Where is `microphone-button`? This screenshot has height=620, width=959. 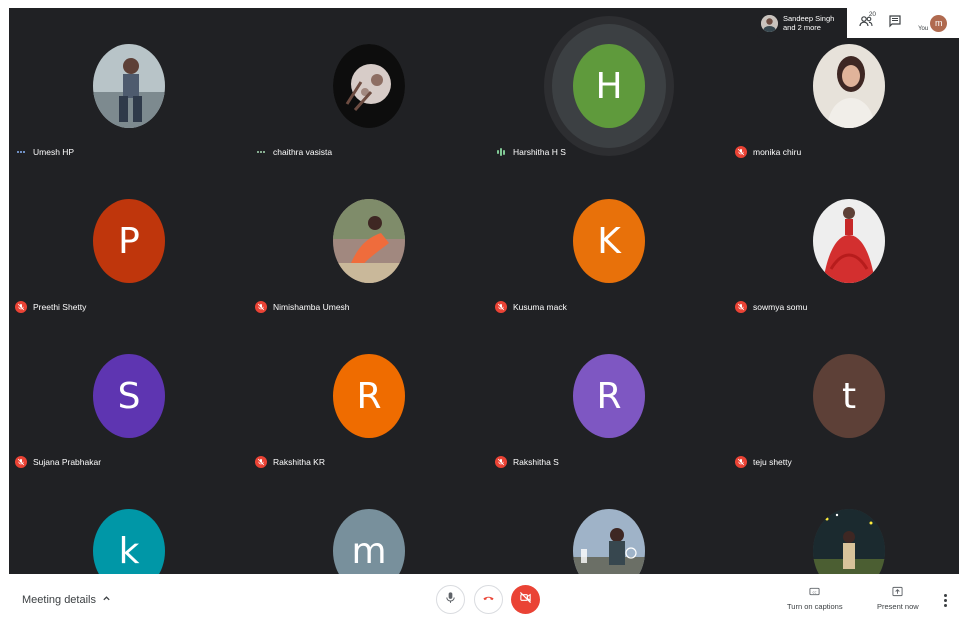 microphone-button is located at coordinates (450, 599).